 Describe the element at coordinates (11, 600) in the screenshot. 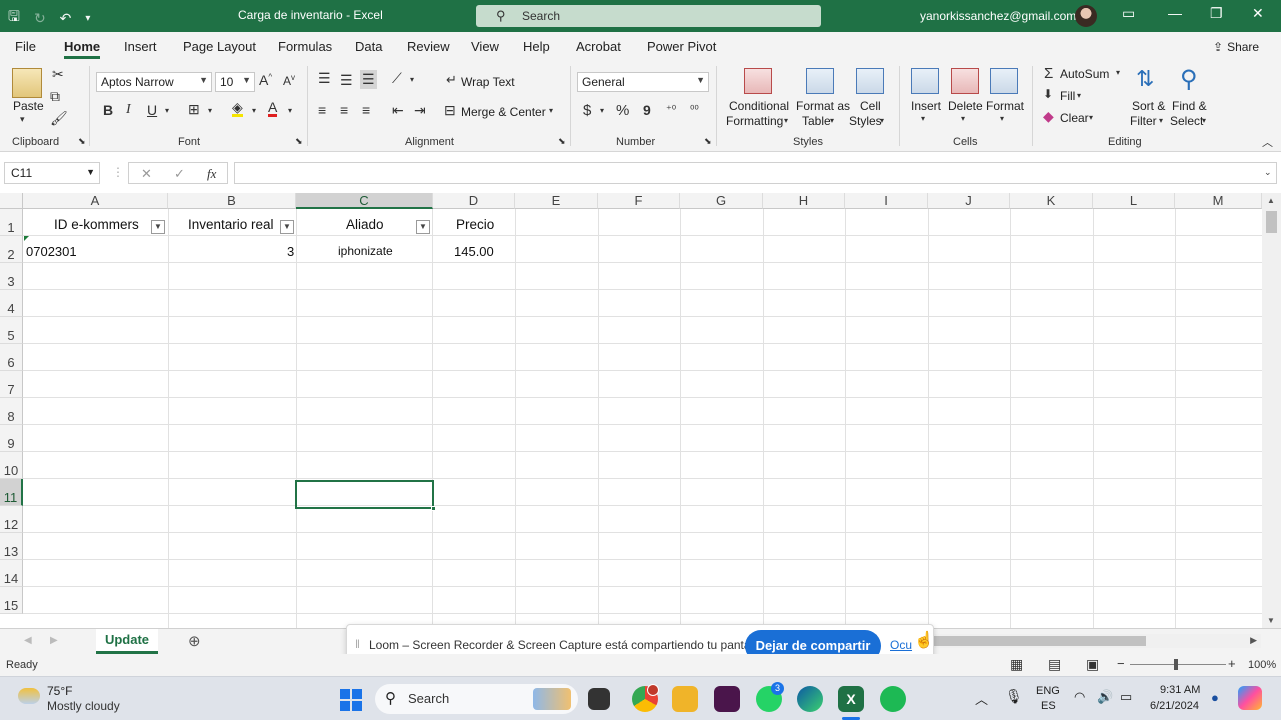

I see `row-header-15: 15` at that location.